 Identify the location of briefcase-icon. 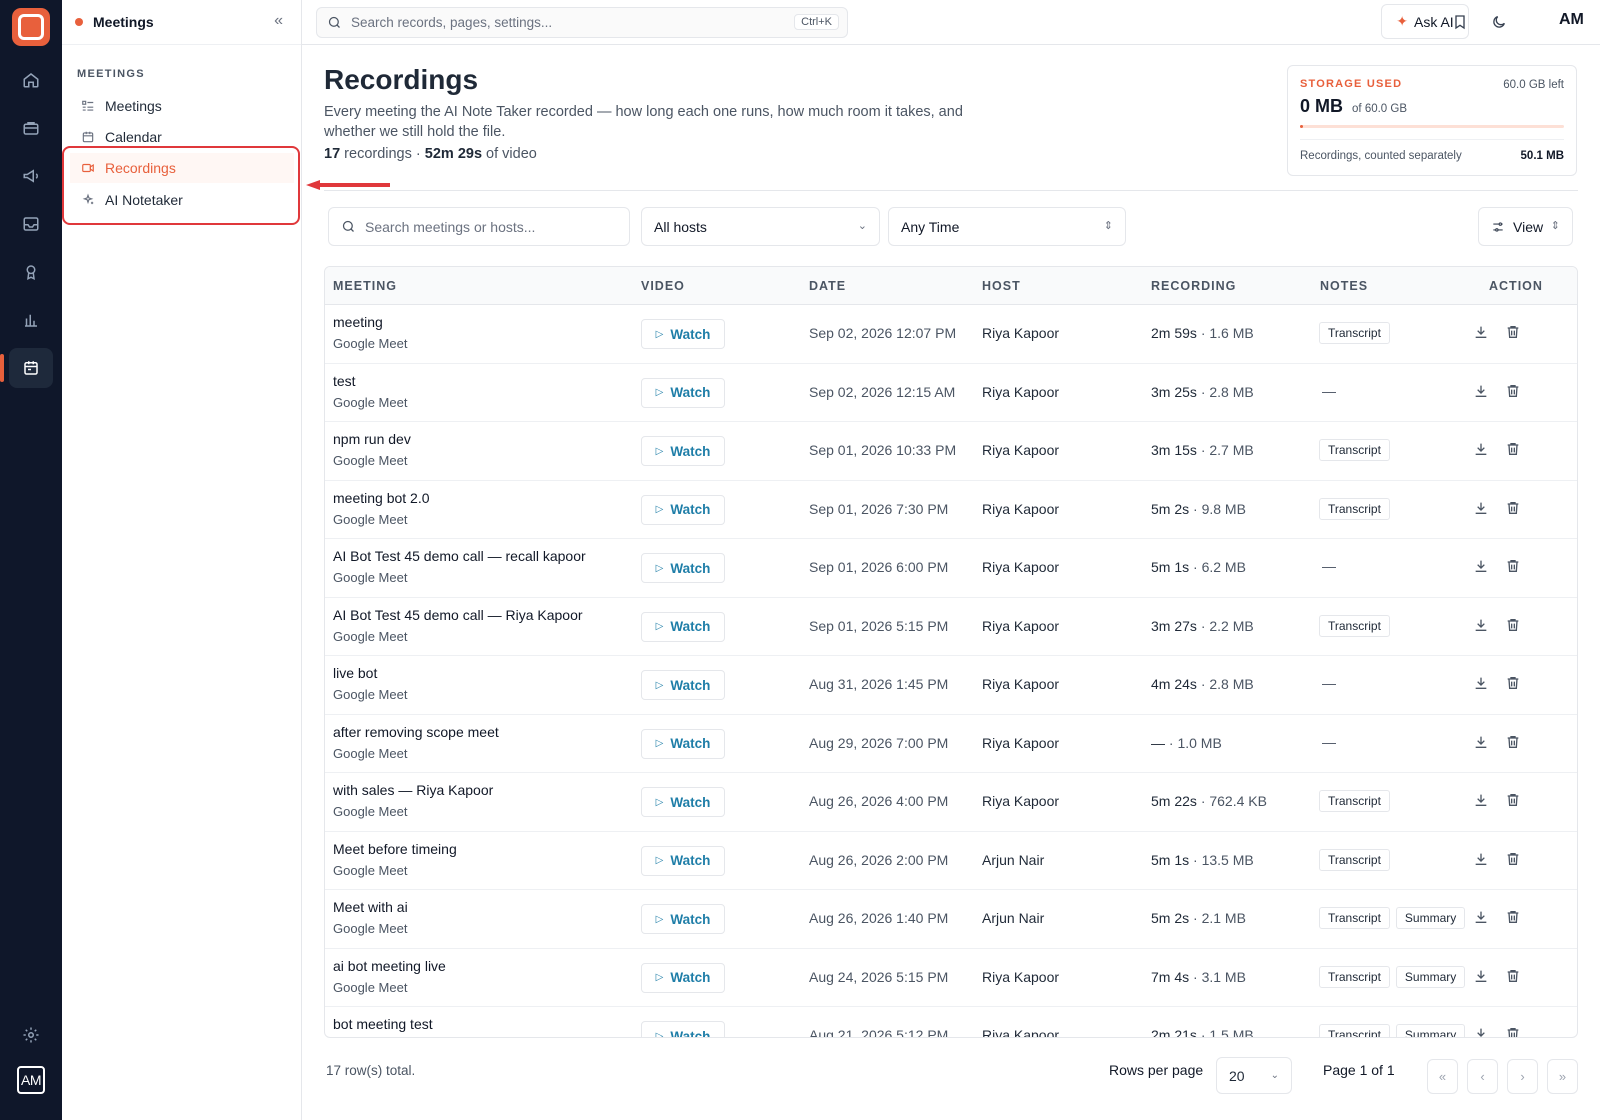
(31, 128).